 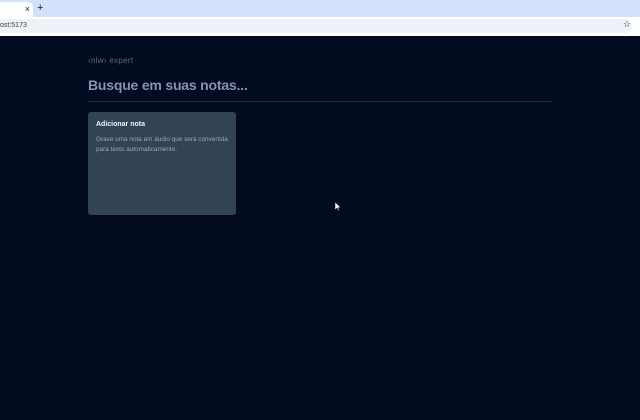 I want to click on divider, so click(x=320, y=101).